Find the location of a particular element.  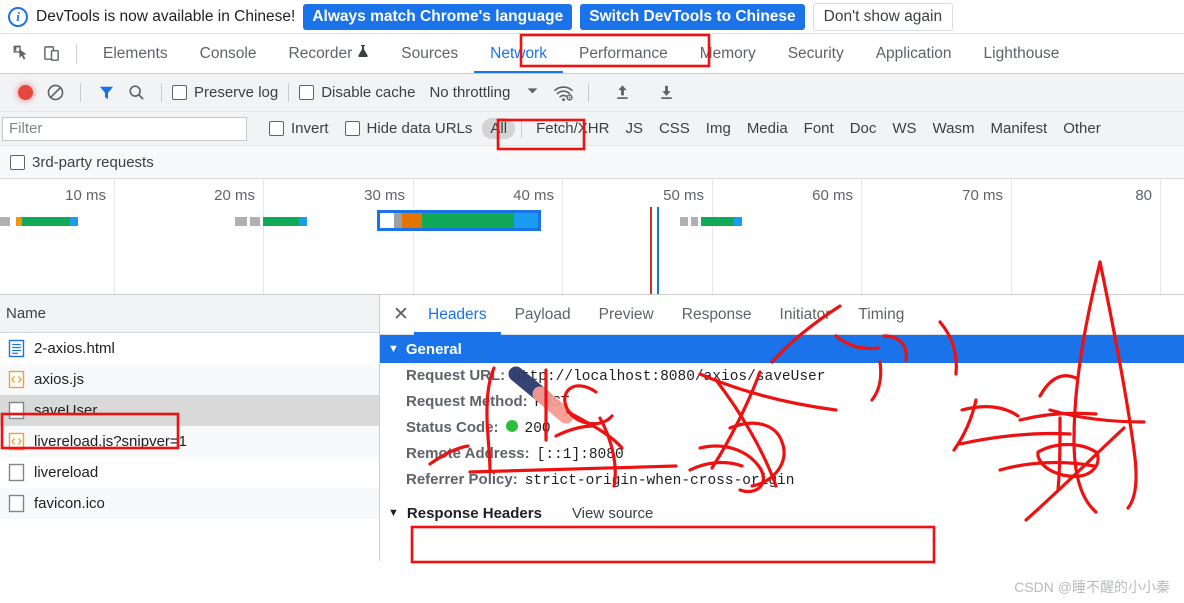

tab-memory: Memory is located at coordinates (728, 53).